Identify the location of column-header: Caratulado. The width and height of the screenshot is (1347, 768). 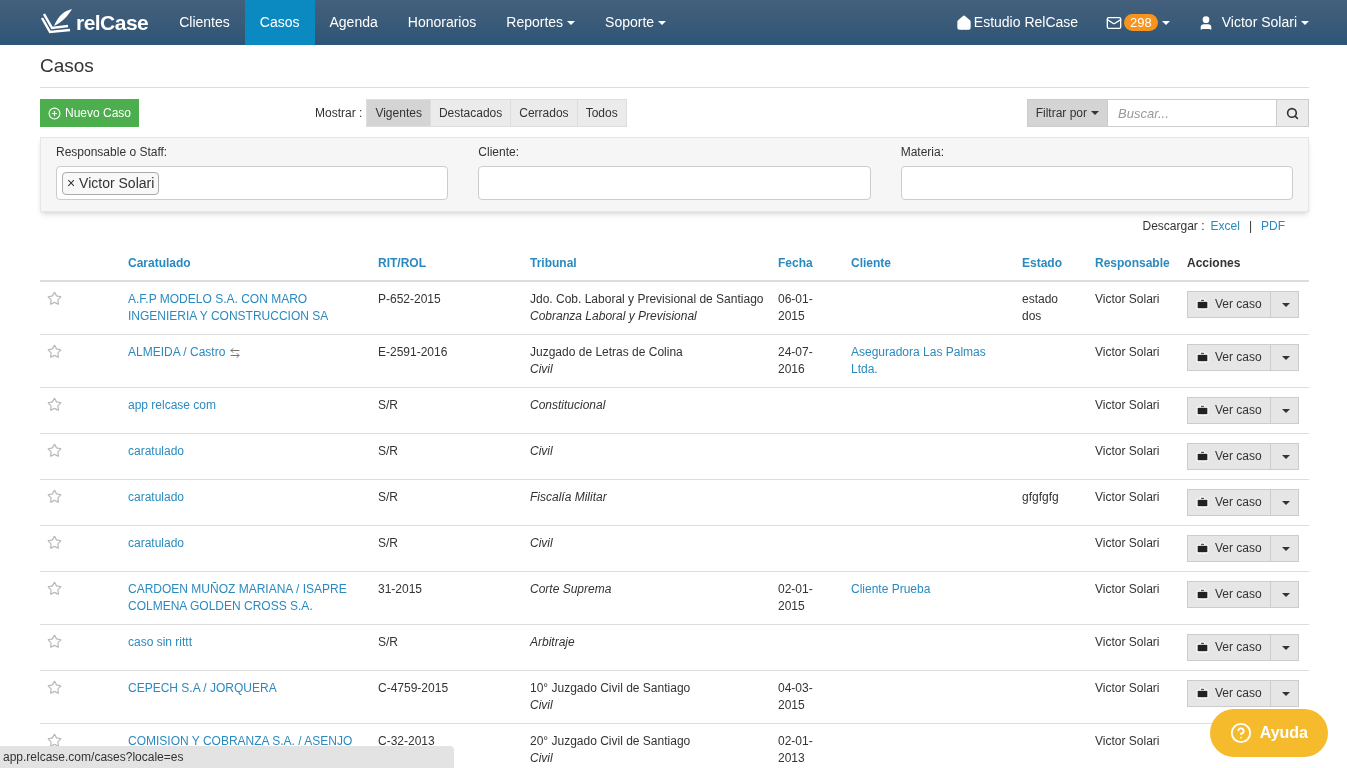
(159, 263).